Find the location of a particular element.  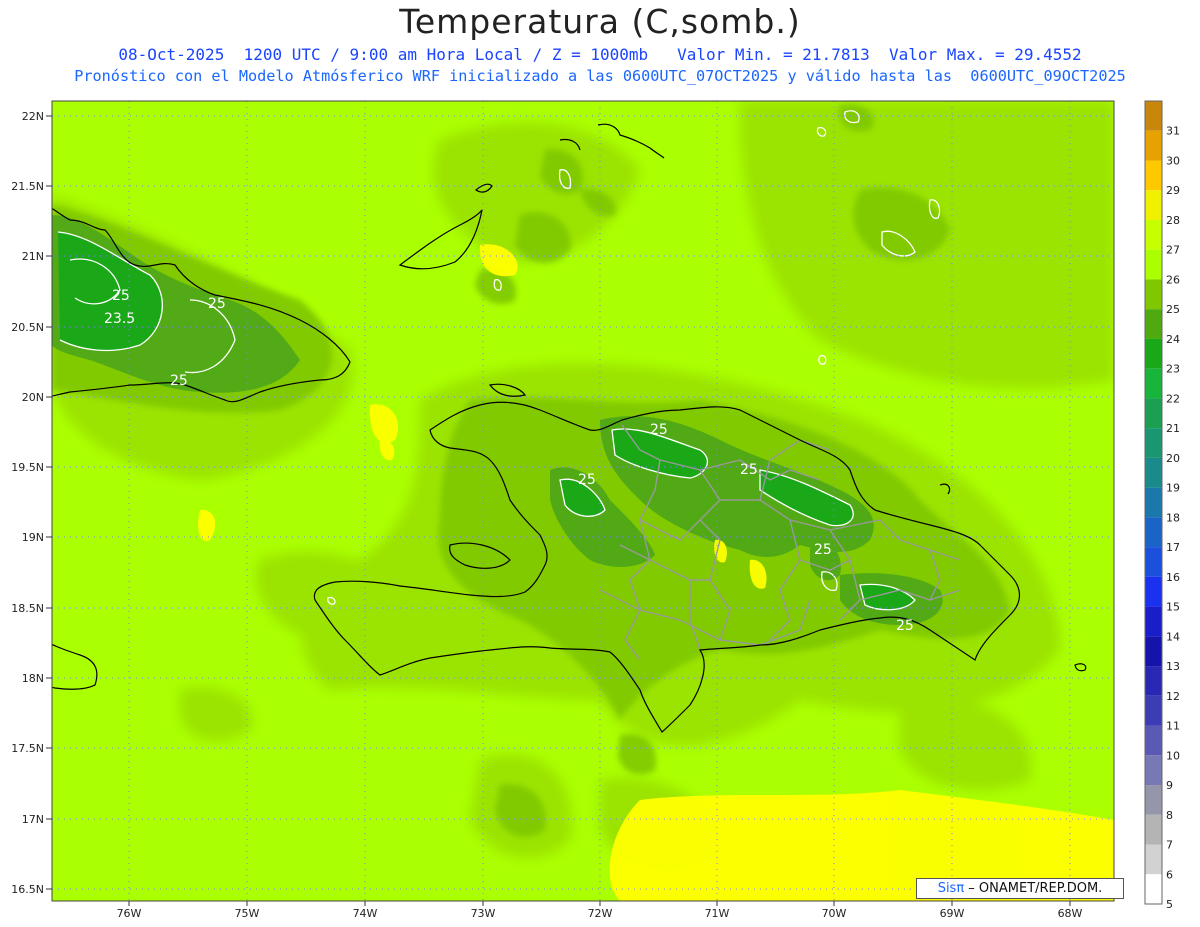

lon-label-6: 70W is located at coordinates (834, 913).